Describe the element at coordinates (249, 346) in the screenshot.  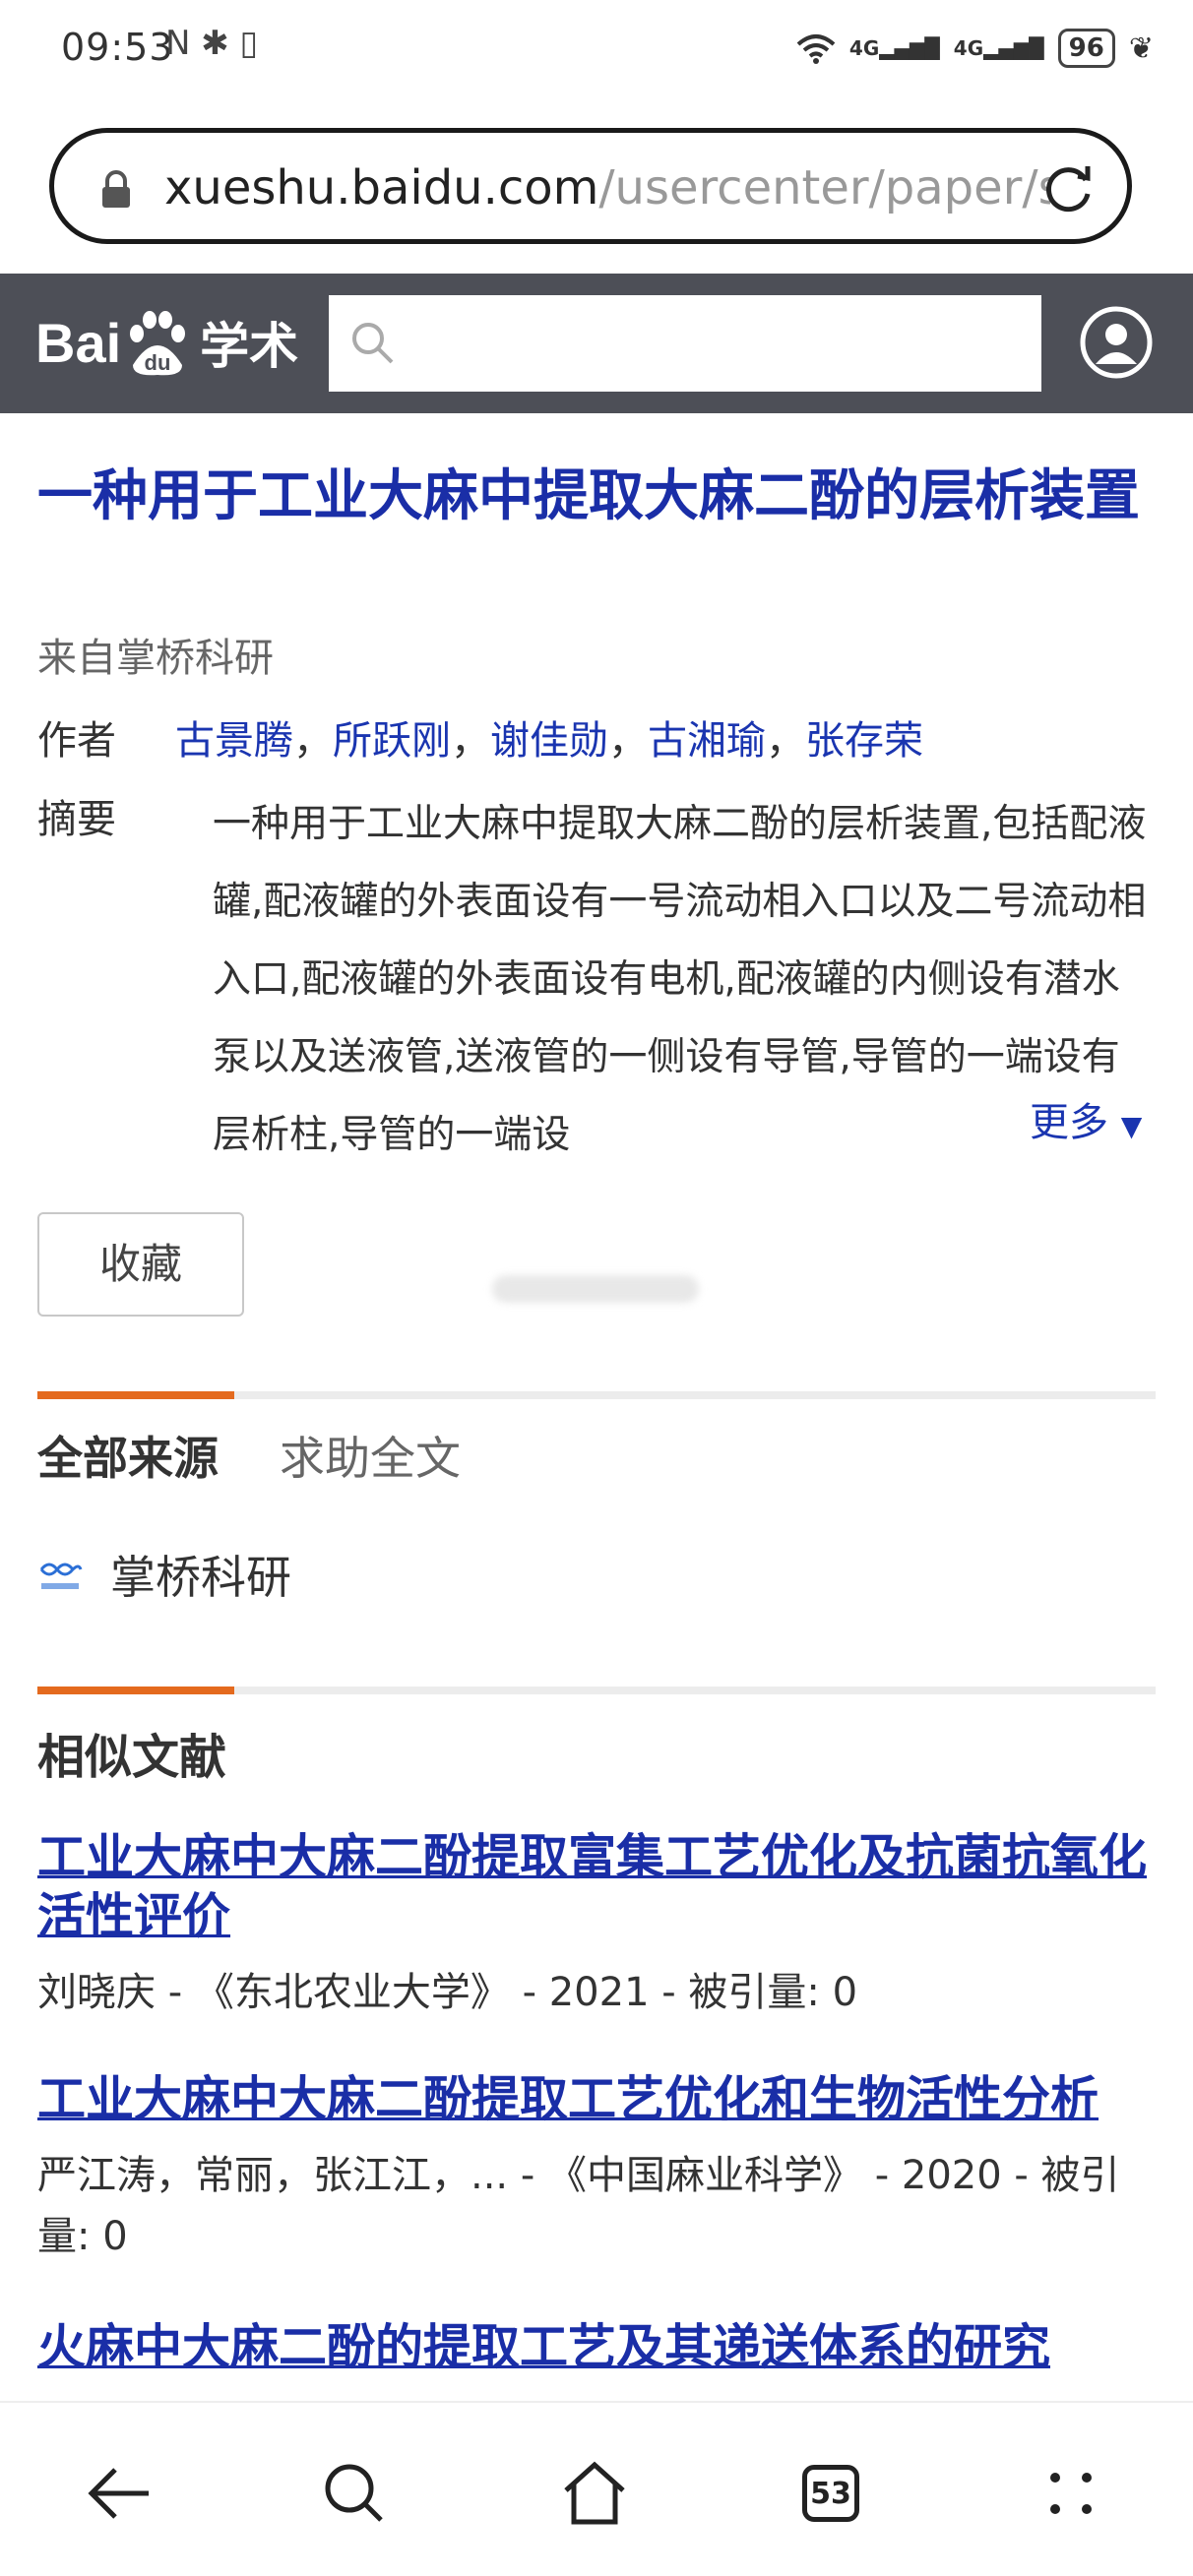
I see `logo-product-text: 学术` at that location.